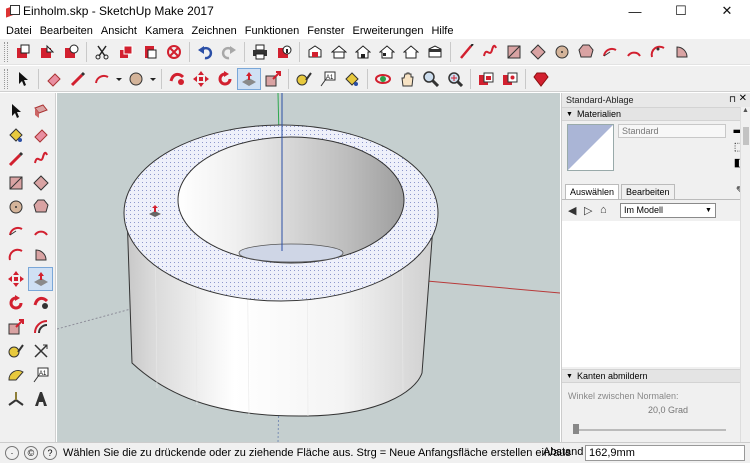  I want to click on redo-button, so click(229, 52).